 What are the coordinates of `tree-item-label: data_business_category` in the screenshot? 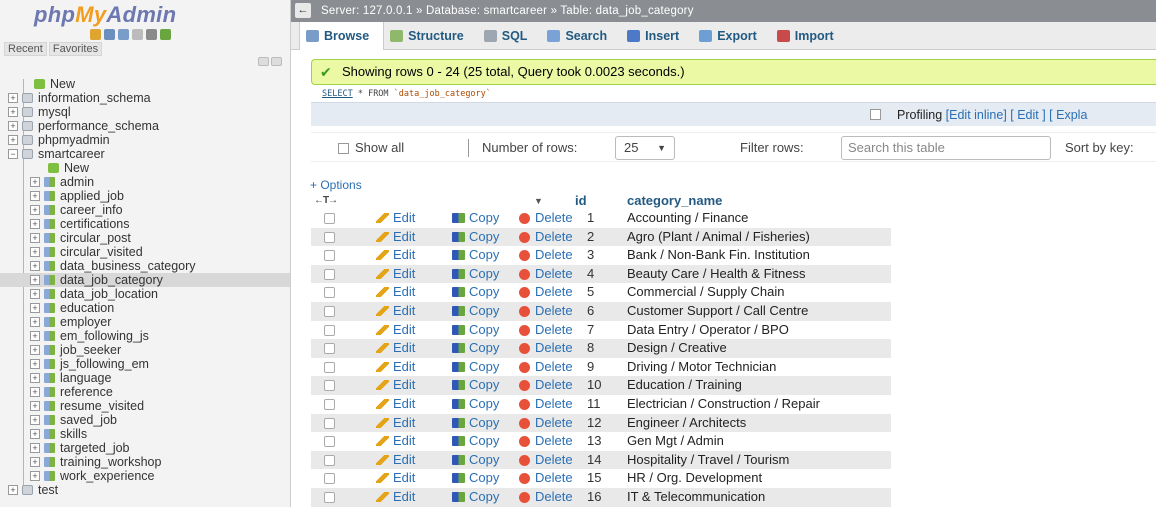 It's located at (128, 266).